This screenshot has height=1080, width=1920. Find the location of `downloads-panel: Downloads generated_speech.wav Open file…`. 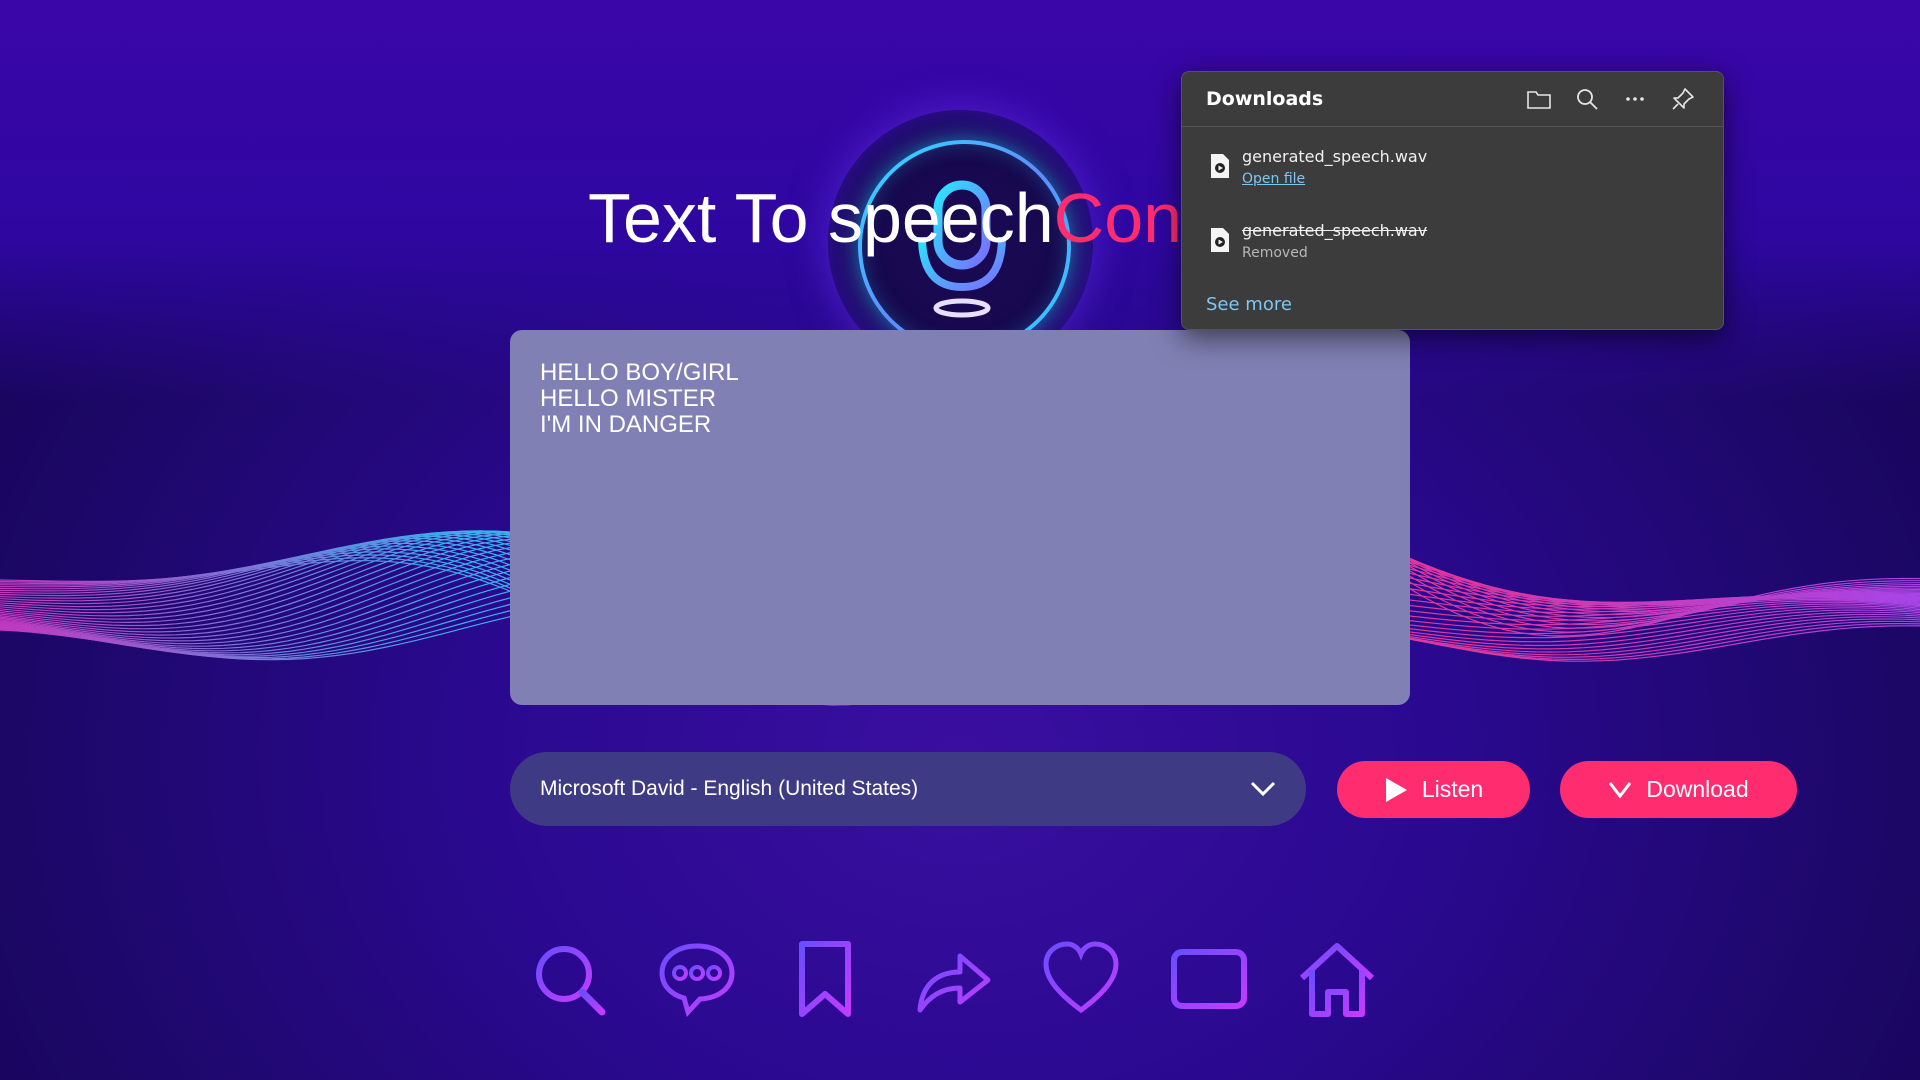

downloads-panel: Downloads generated_speech.wav Open file… is located at coordinates (1452, 200).